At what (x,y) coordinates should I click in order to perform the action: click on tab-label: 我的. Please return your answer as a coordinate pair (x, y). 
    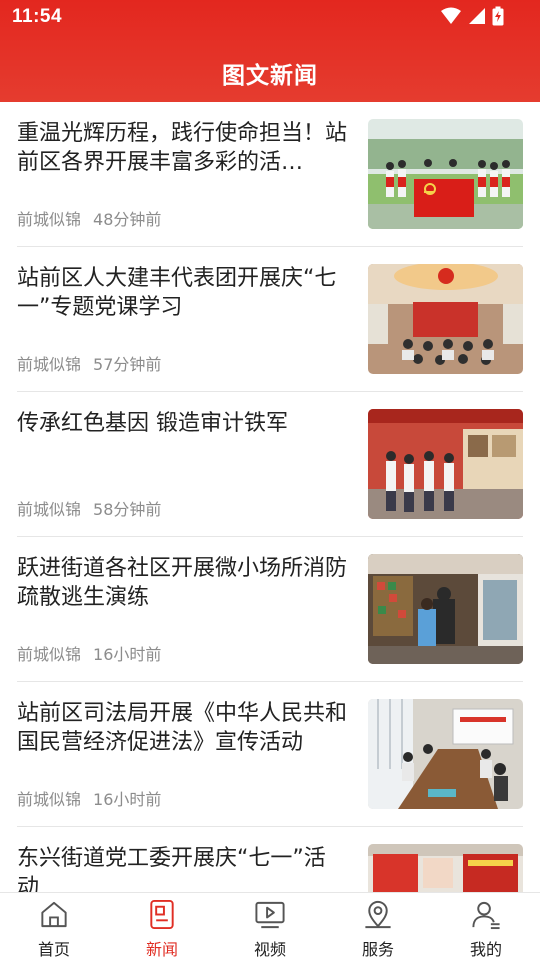
    Looking at the image, I should click on (485, 949).